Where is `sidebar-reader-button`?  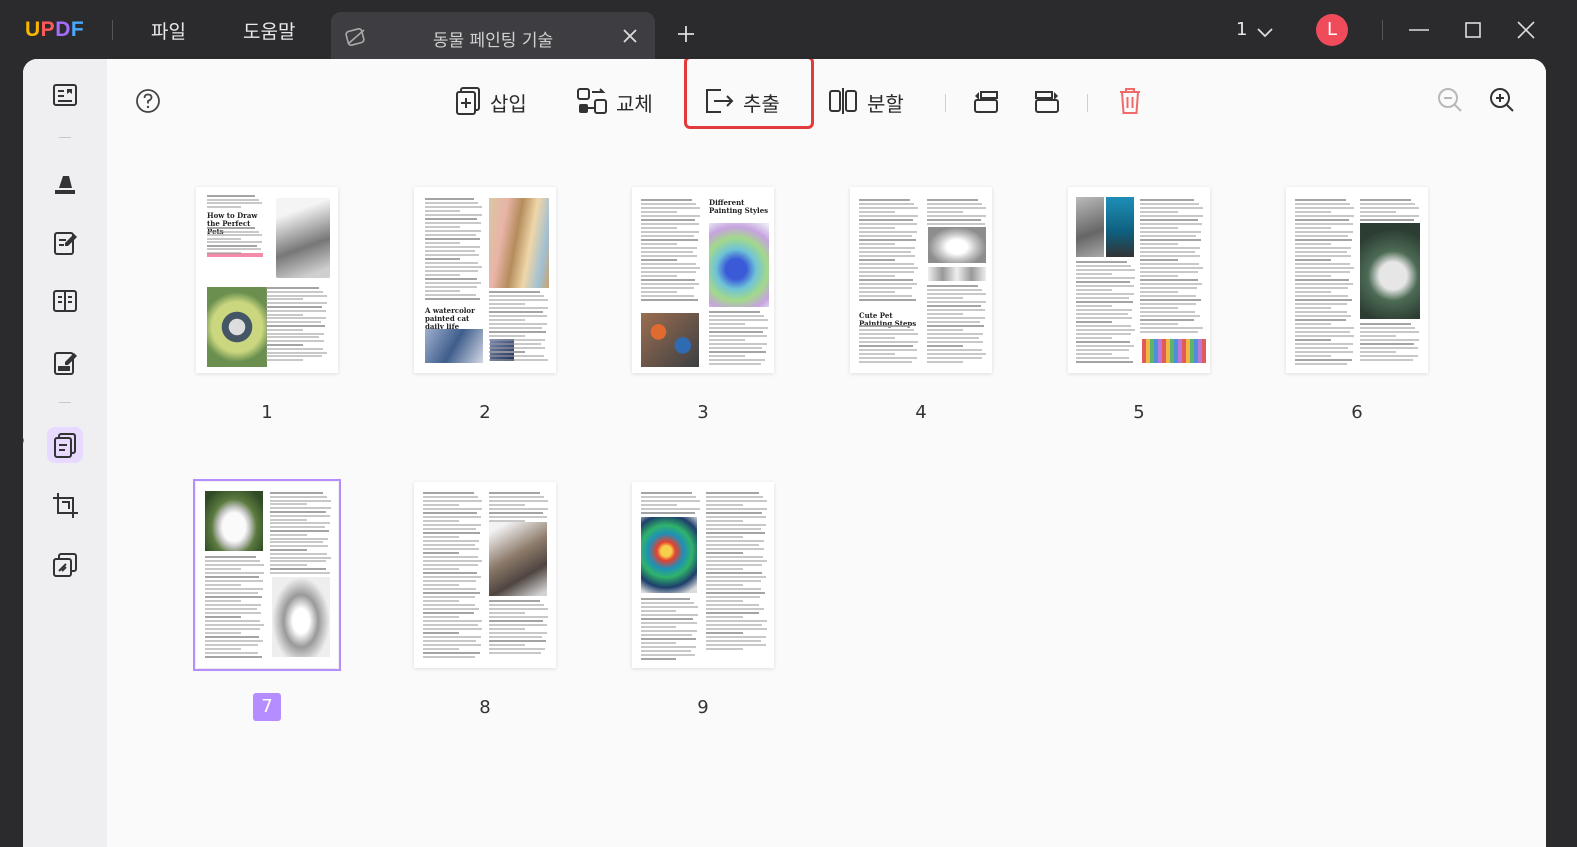
sidebar-reader-button is located at coordinates (65, 95).